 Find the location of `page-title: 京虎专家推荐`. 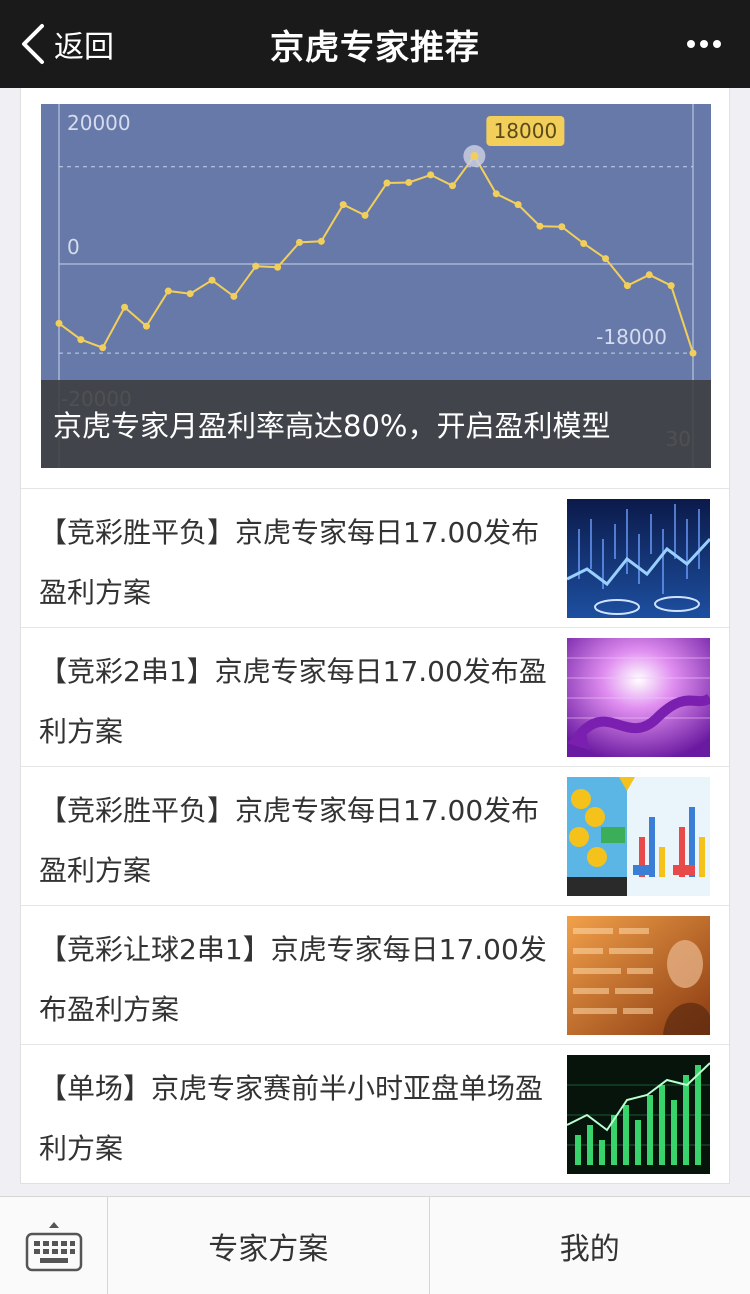

page-title: 京虎专家推荐 is located at coordinates (375, 47).